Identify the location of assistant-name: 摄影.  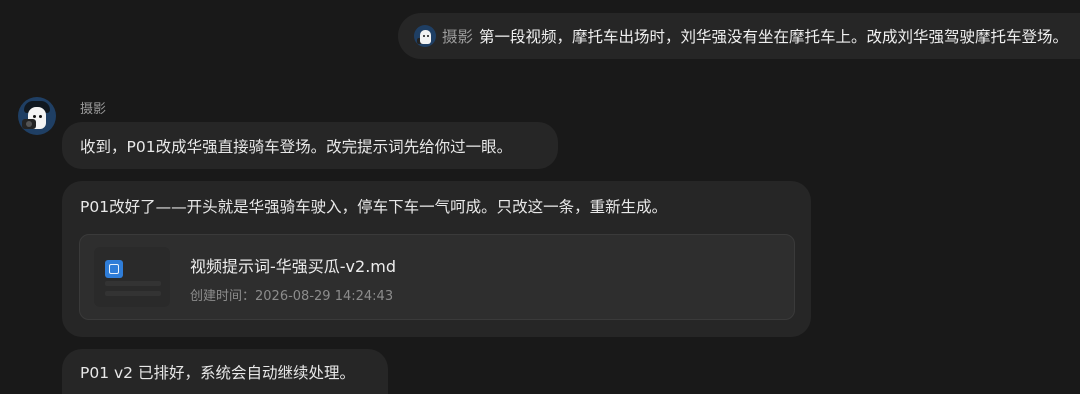
(93, 109).